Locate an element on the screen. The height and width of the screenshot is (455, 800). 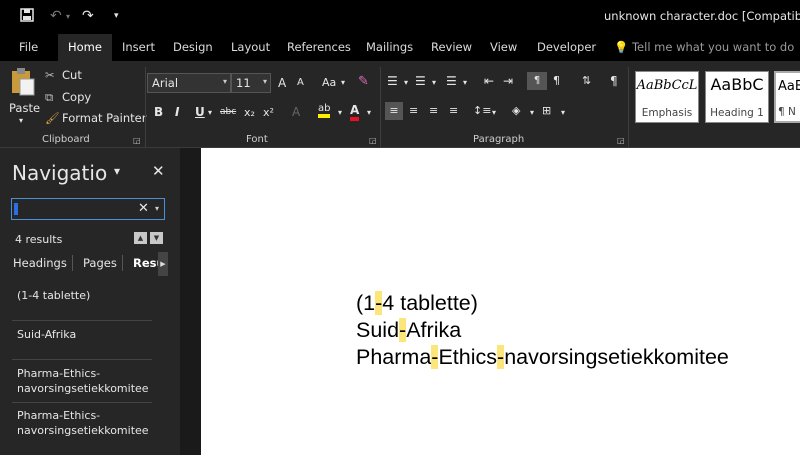
style-heading-1: AaBbC Heading 1 is located at coordinates (737, 97).